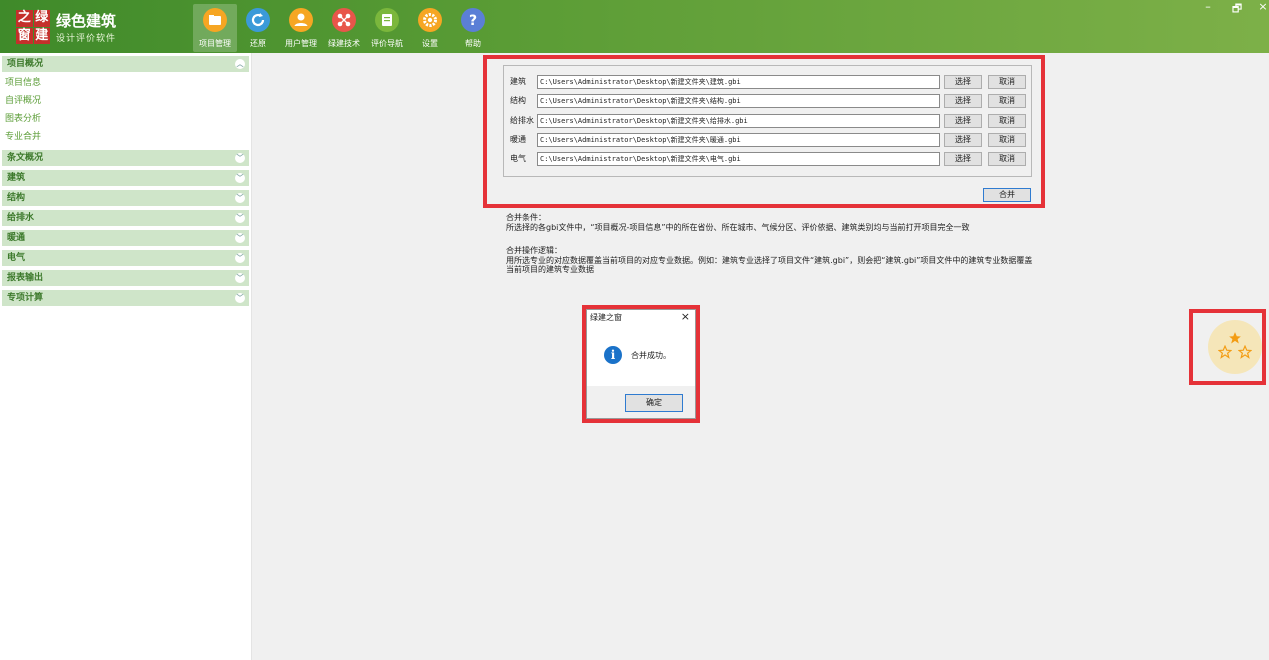 The width and height of the screenshot is (1269, 660). I want to click on sidebar-section-special-calc: 专项计算 ﹀, so click(125, 298).